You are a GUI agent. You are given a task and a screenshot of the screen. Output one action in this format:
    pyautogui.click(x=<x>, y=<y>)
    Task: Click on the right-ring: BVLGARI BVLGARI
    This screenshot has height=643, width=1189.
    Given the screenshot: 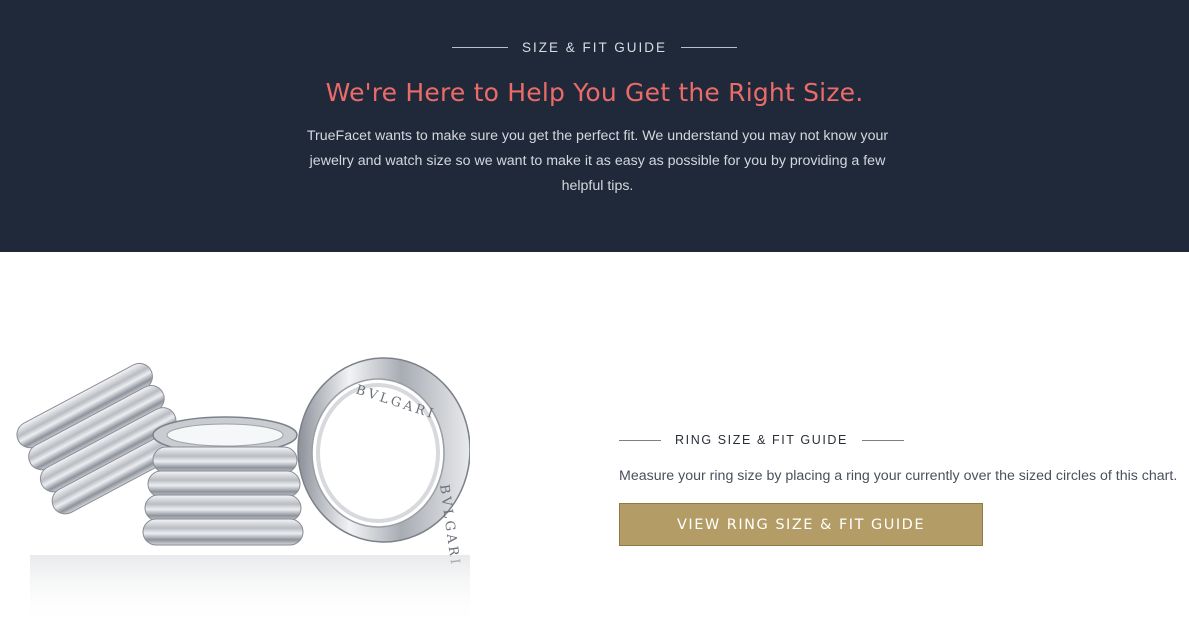 What is the action you would take?
    pyautogui.click(x=384, y=462)
    